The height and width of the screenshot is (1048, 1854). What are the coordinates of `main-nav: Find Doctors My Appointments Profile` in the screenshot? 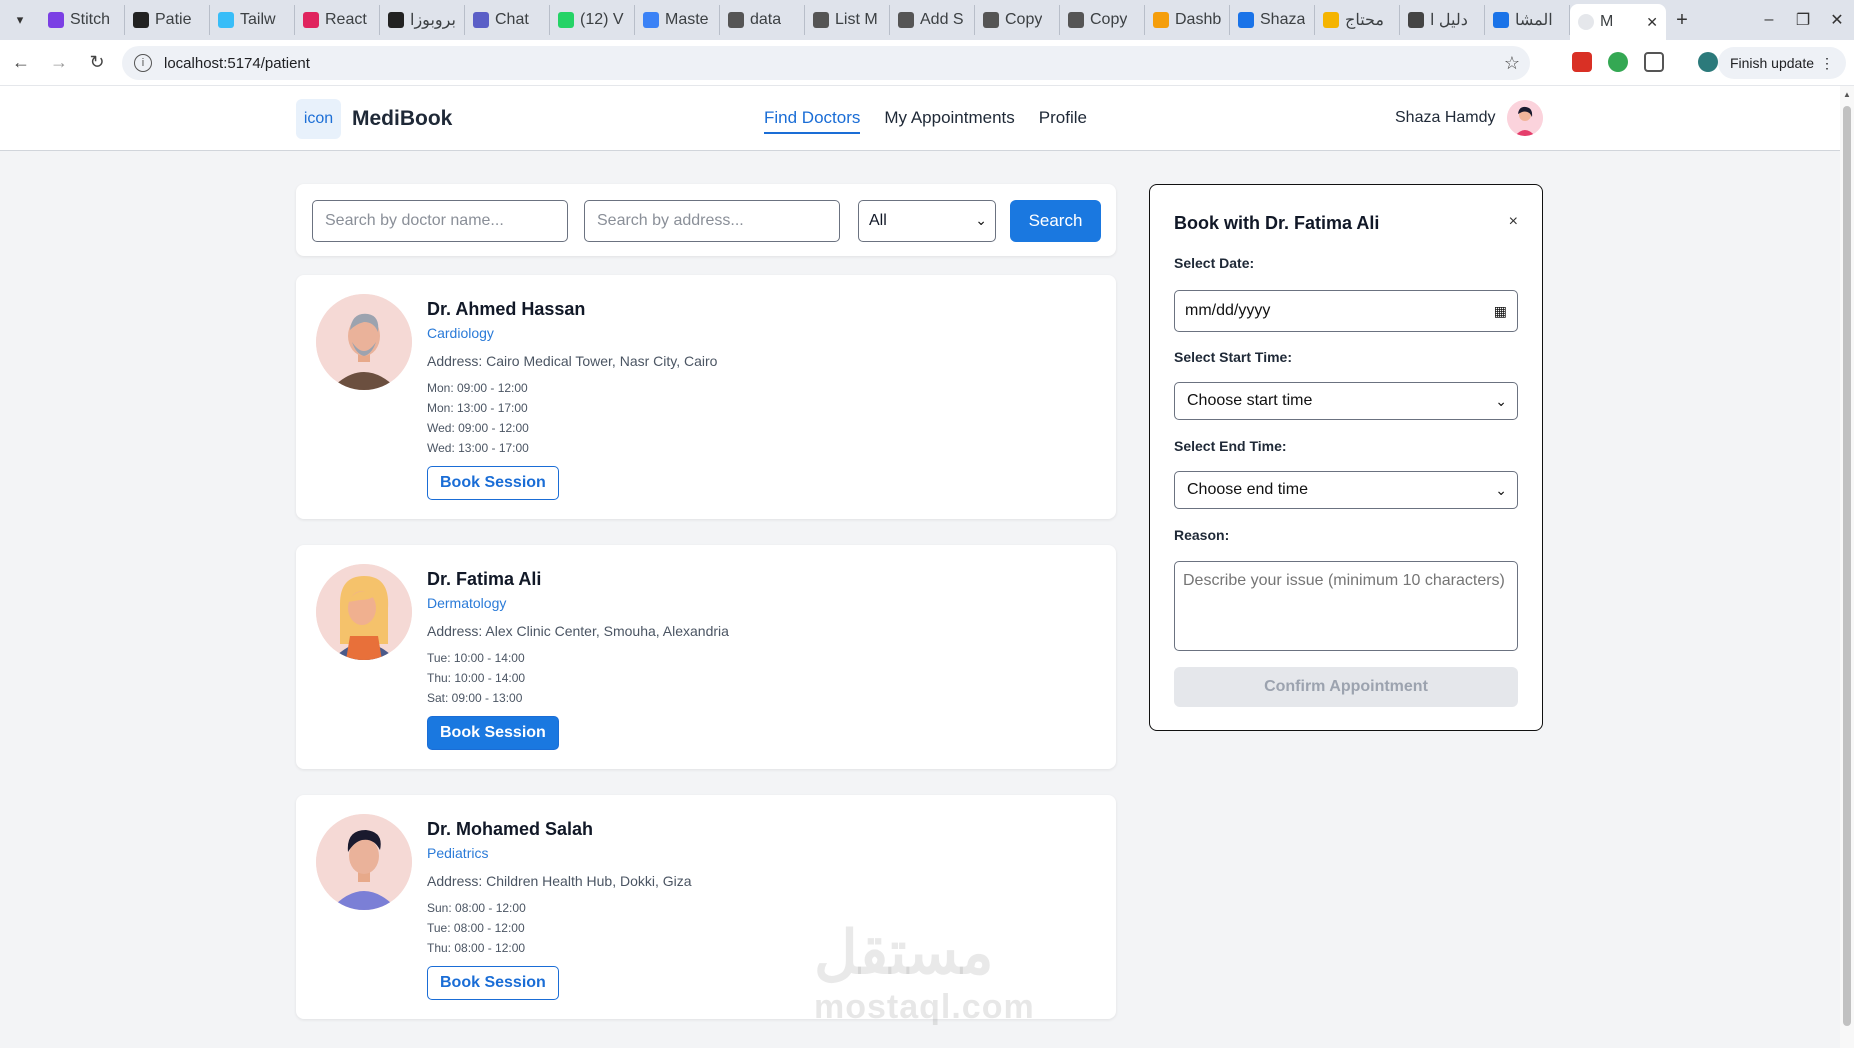 It's located at (925, 121).